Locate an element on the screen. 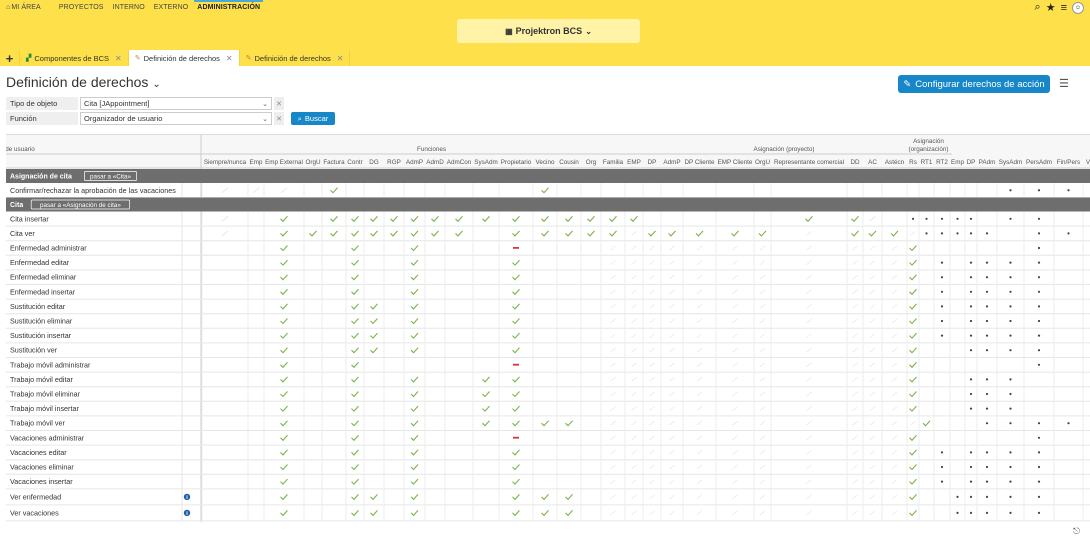 Image resolution: width=1090 pixels, height=538 pixels. nav-mi-area: ⌂MI ÁREA is located at coordinates (28, 7).